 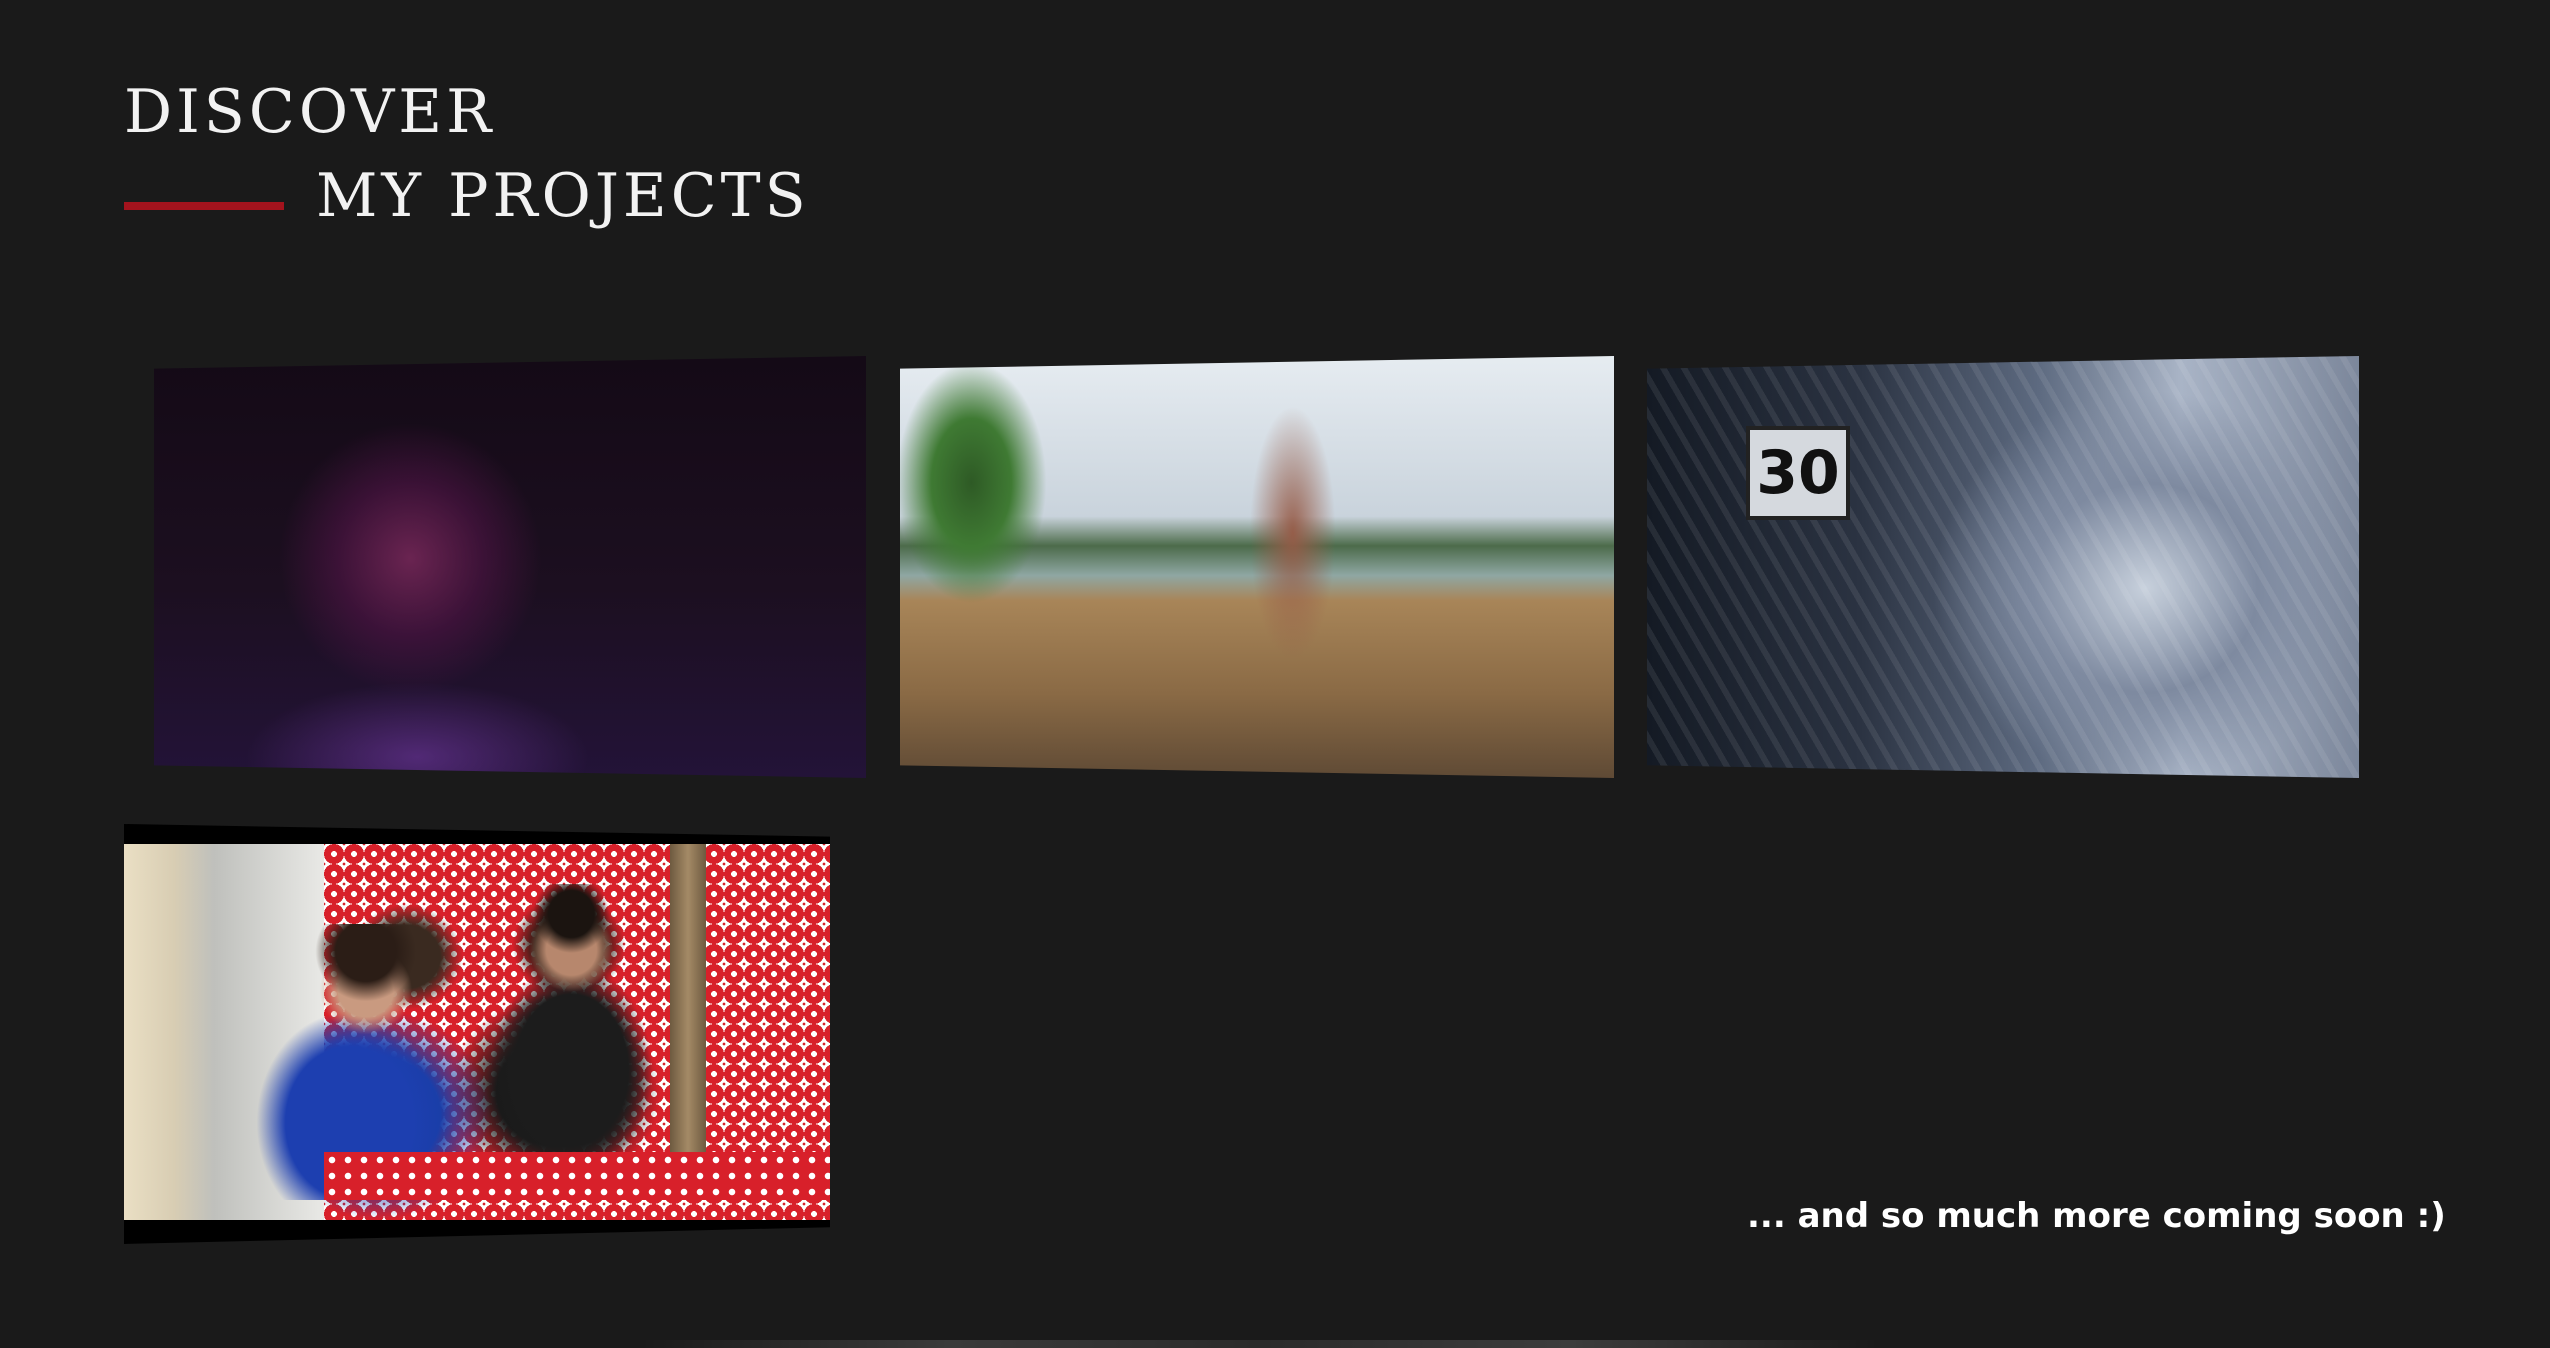 What do you see at coordinates (1260, 1344) in the screenshot?
I see `bottom-edge-strip` at bounding box center [1260, 1344].